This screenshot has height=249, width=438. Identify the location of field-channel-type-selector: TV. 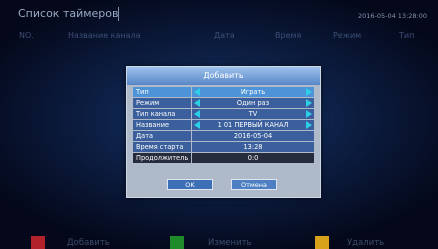
(253, 114).